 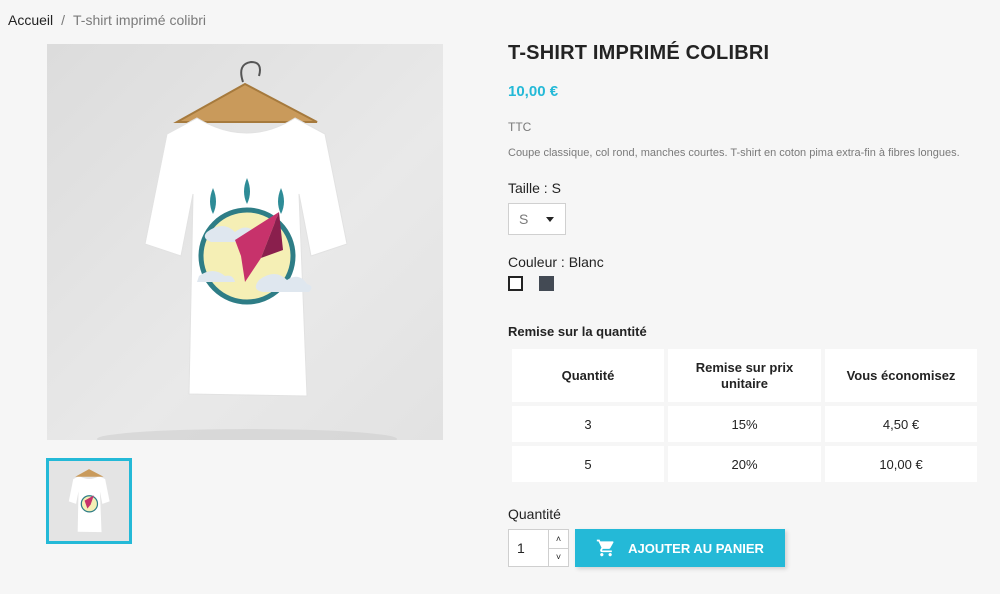 I want to click on add-to-cart-label: AJOUTER AU PANIER, so click(x=696, y=548).